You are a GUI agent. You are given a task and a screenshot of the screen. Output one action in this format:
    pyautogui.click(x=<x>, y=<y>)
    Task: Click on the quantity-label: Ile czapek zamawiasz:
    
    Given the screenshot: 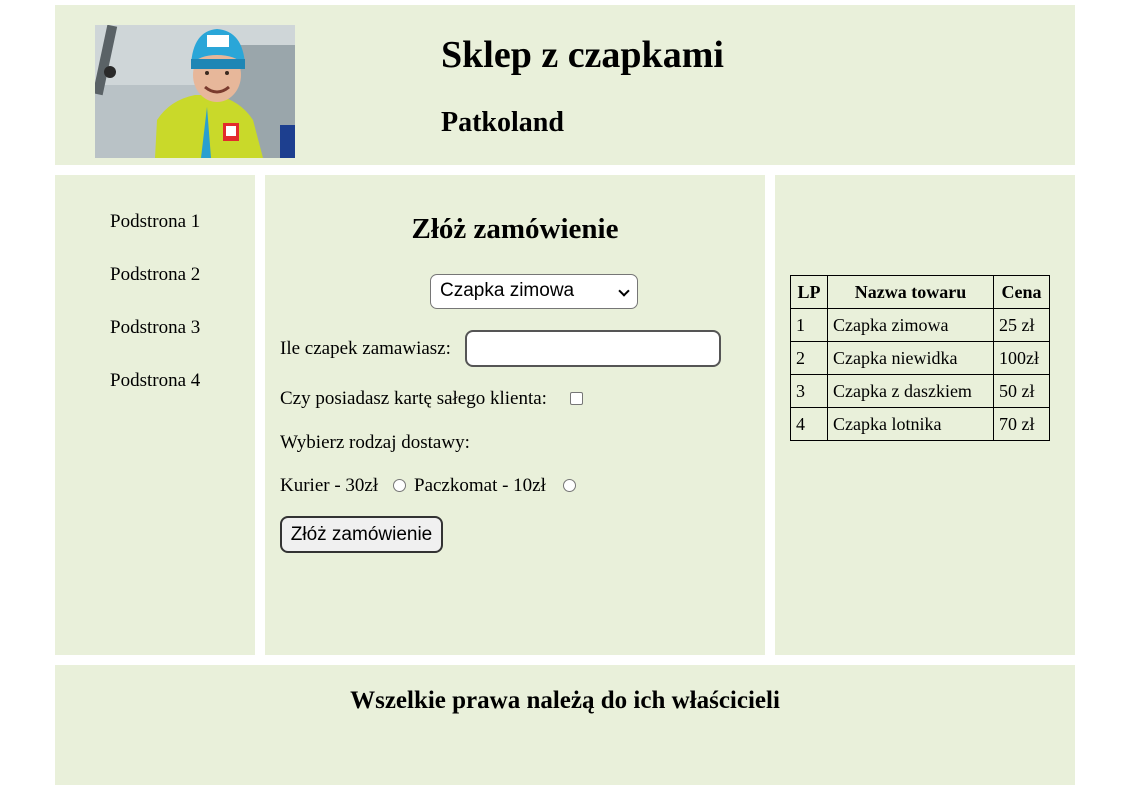 What is the action you would take?
    pyautogui.click(x=365, y=348)
    